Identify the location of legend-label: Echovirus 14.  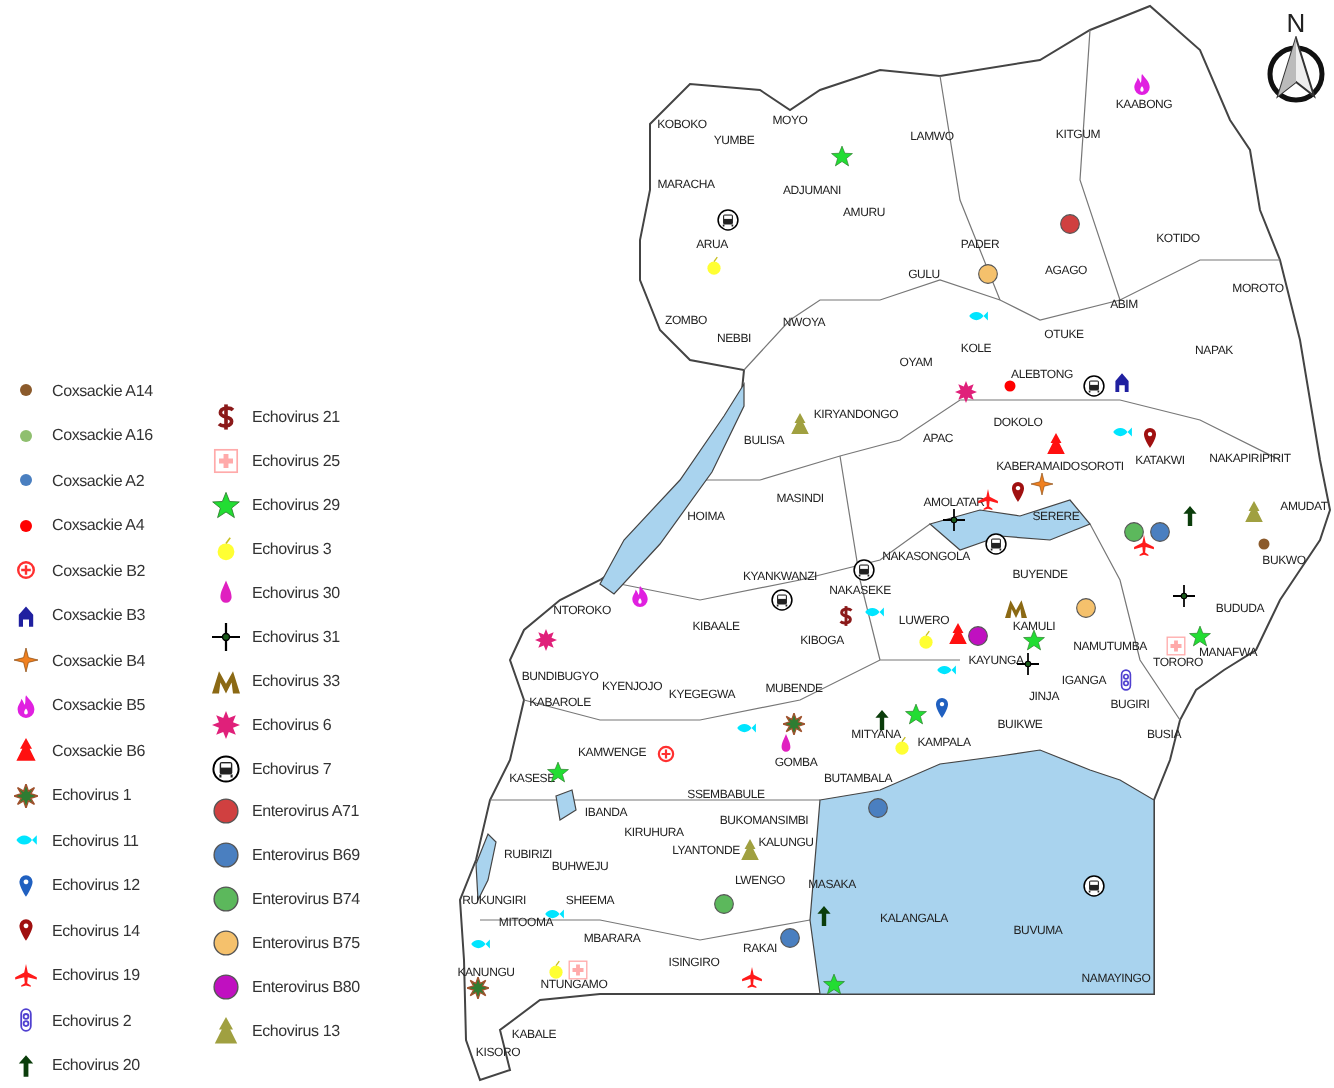
(96, 930).